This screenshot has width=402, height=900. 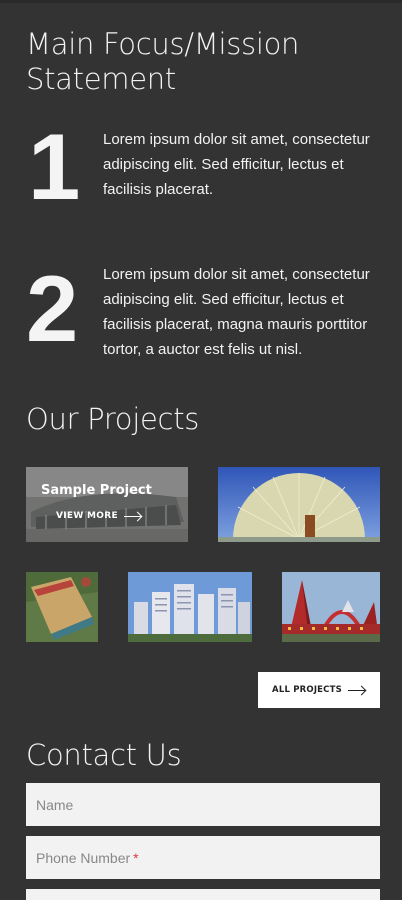 I want to click on featured-project-card: Sample Project VIEW MORE, so click(x=107, y=504).